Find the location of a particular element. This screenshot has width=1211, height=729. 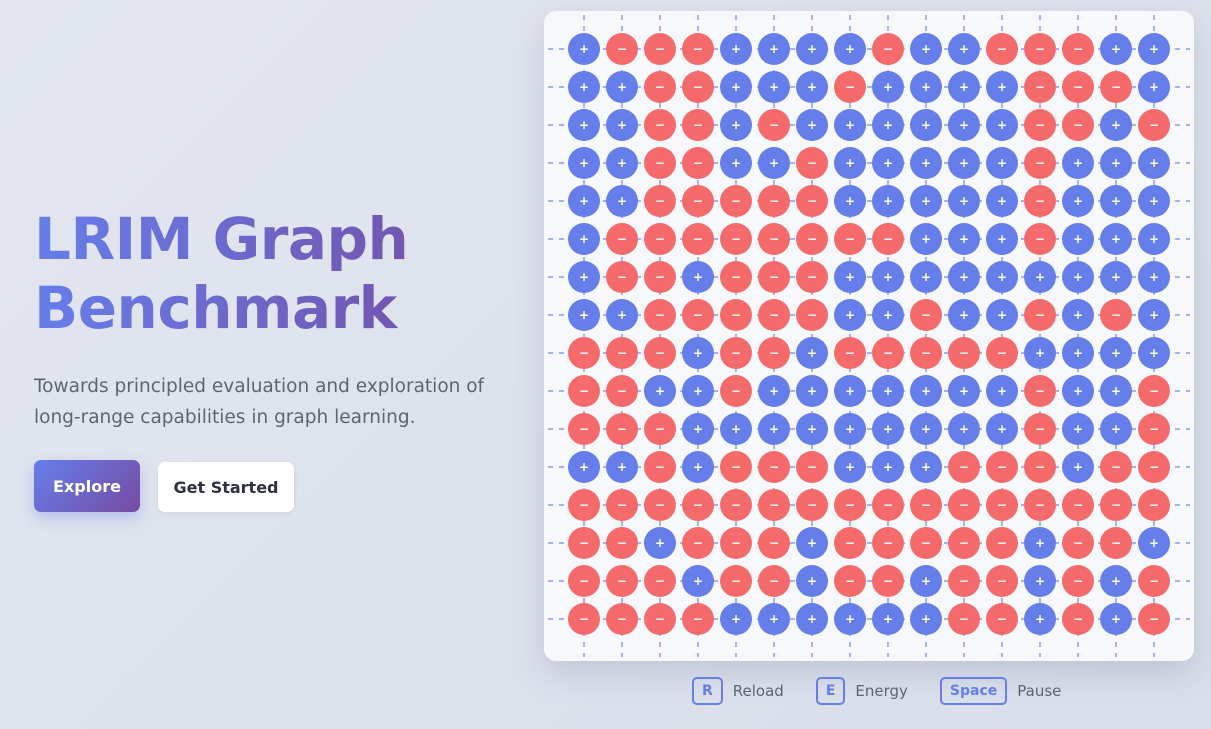

explore-button: Explore is located at coordinates (87, 486).